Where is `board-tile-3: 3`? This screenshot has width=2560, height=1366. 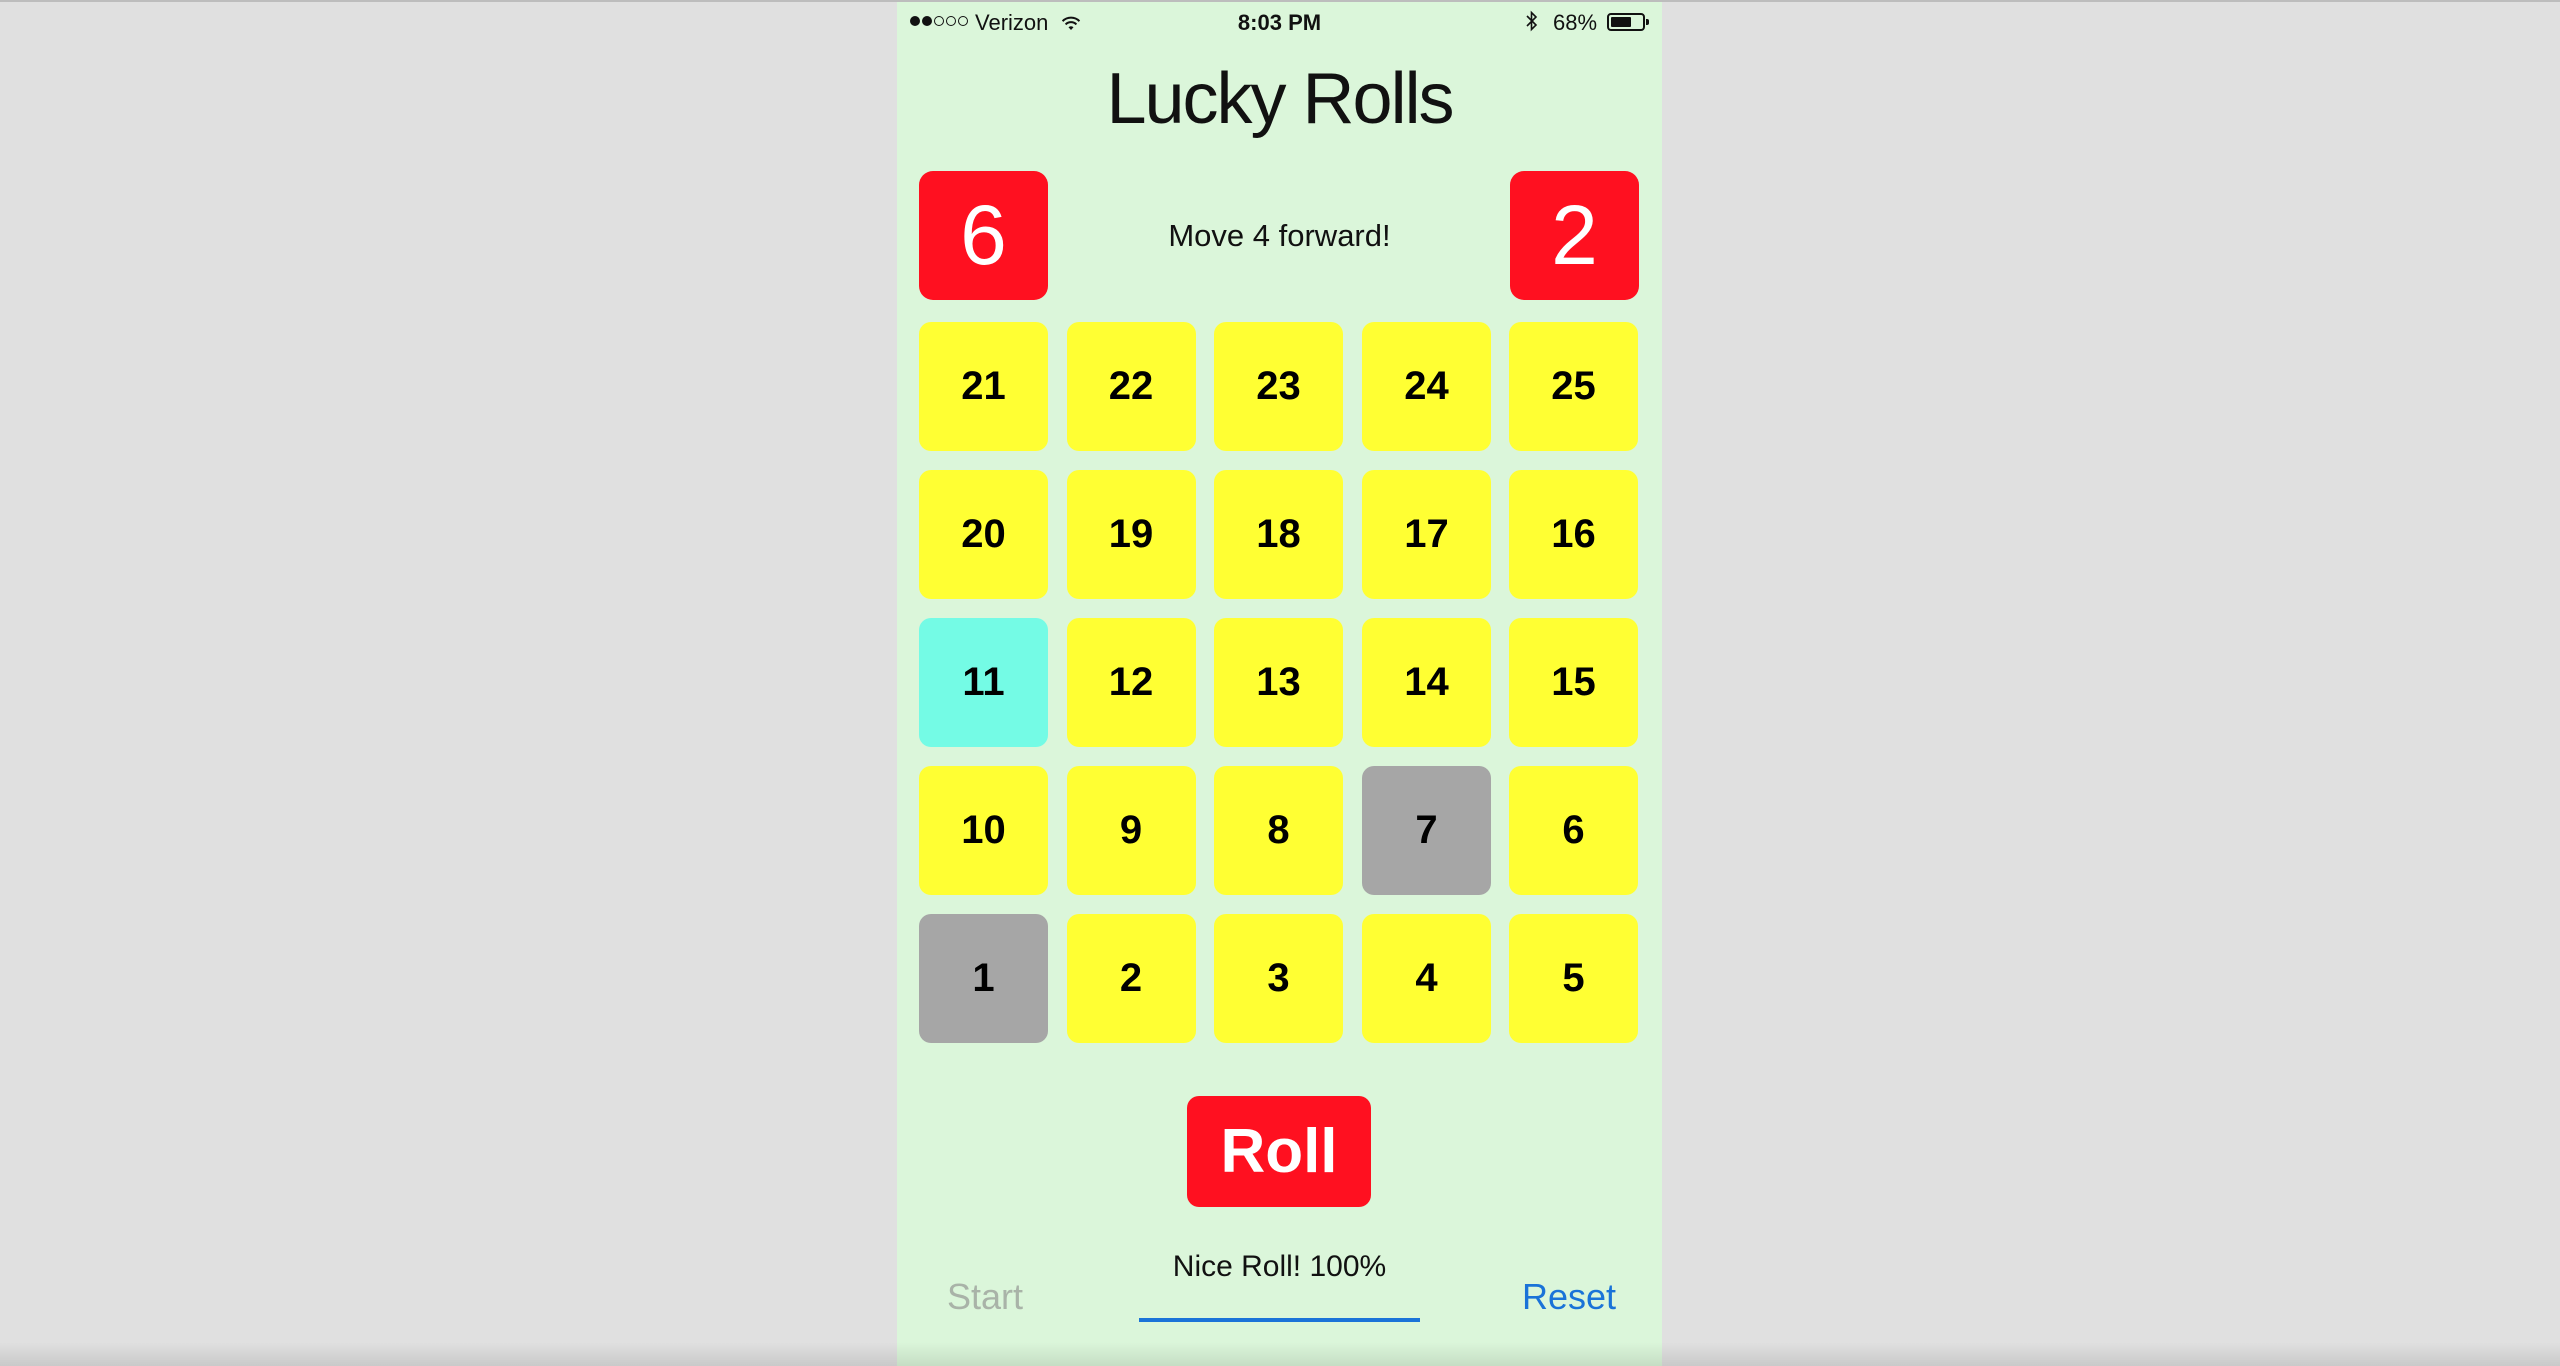
board-tile-3: 3 is located at coordinates (1278, 978).